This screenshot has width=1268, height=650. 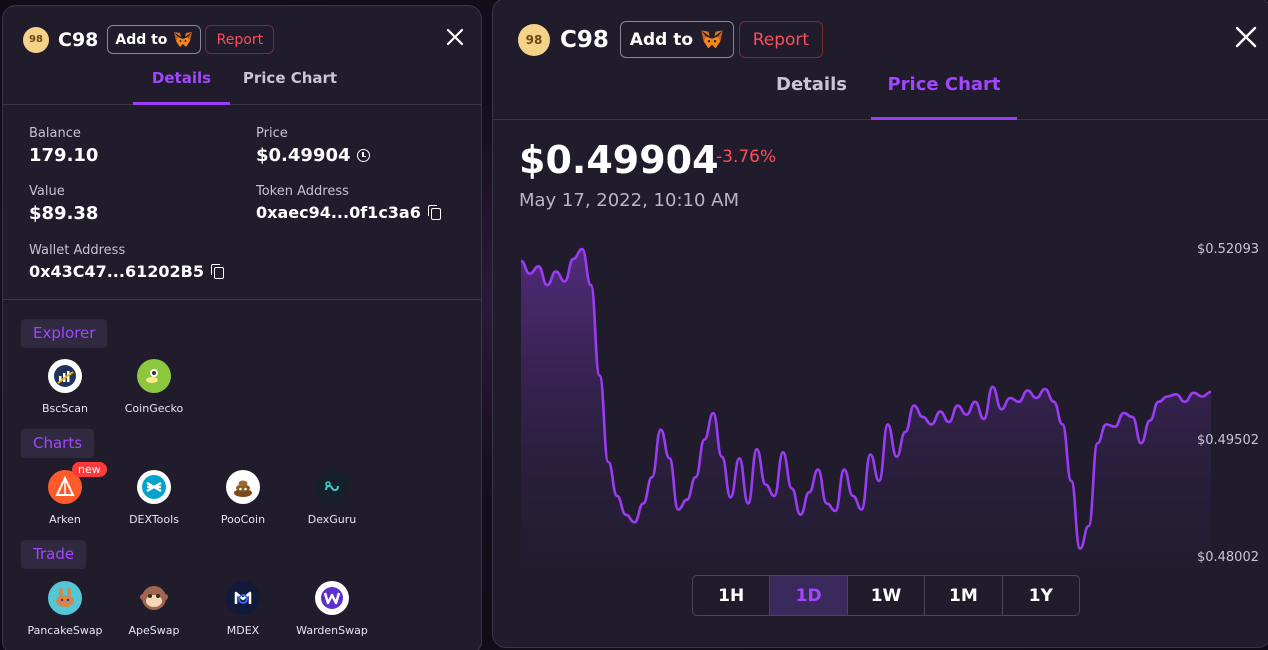 I want to click on y-tick-top: $0.52093, so click(x=1227, y=249).